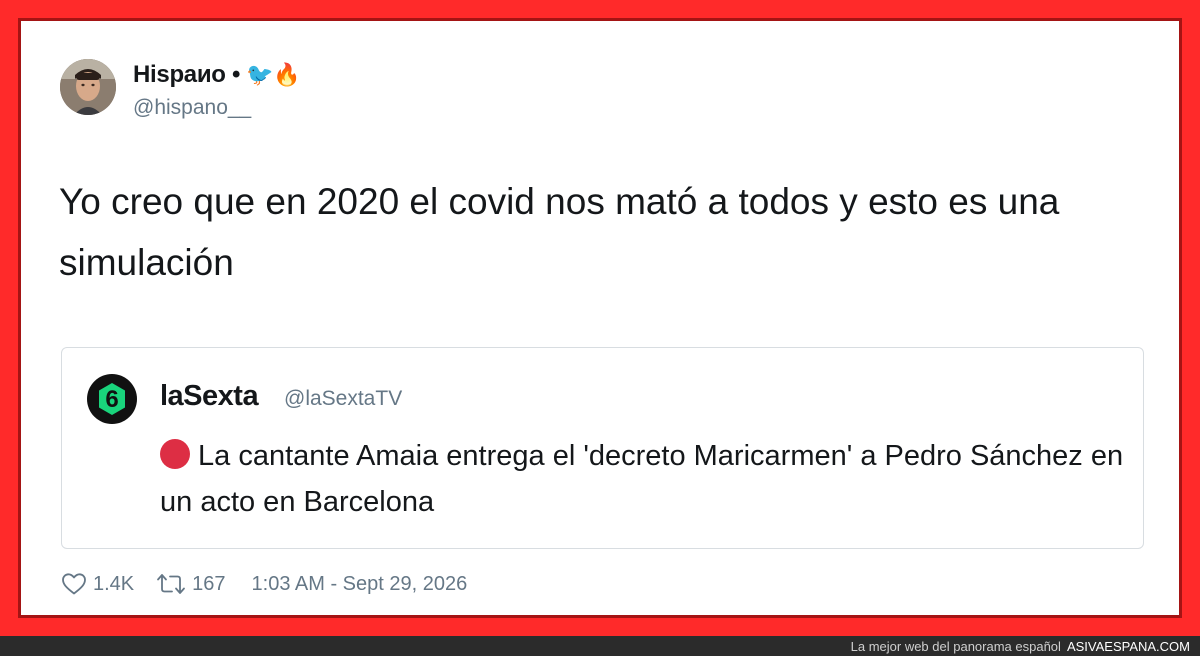 This screenshot has height=656, width=1200. I want to click on tweet-timestamp: 1:03 AM - Sept 29, 2026, so click(360, 584).